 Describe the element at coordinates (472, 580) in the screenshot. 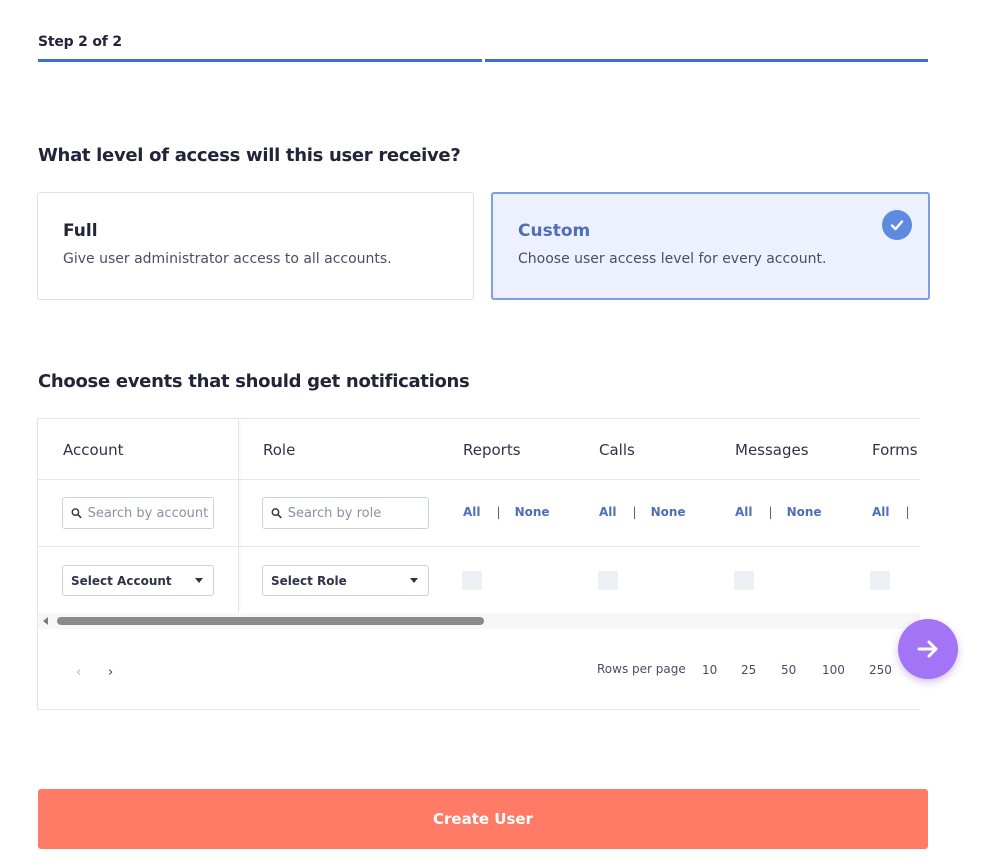

I see `reports-checkbox` at that location.